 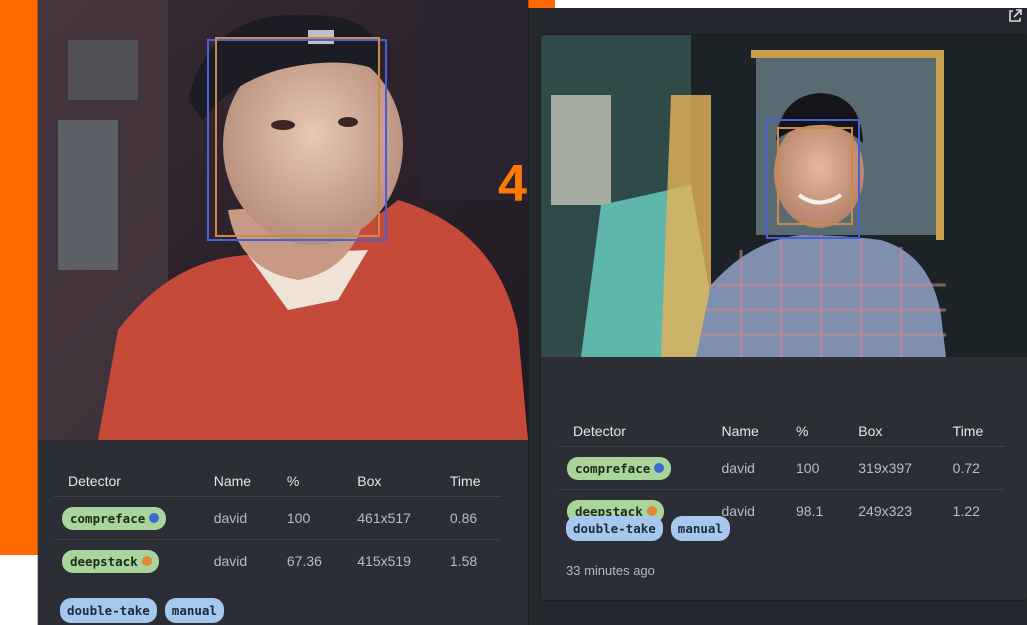 I want to click on table-row: compreface david 100 461x517 0.86, so click(x=277, y=518).